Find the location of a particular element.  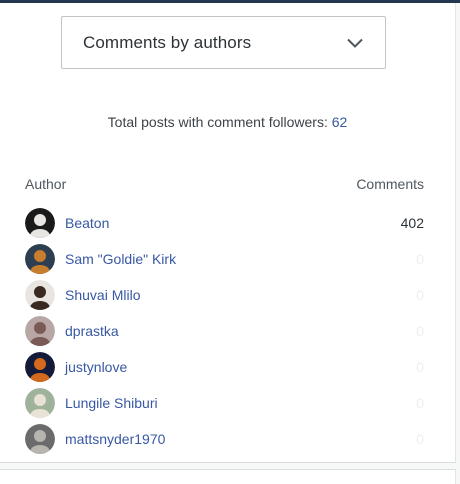

table-row: justynlove 0 is located at coordinates (224, 367).